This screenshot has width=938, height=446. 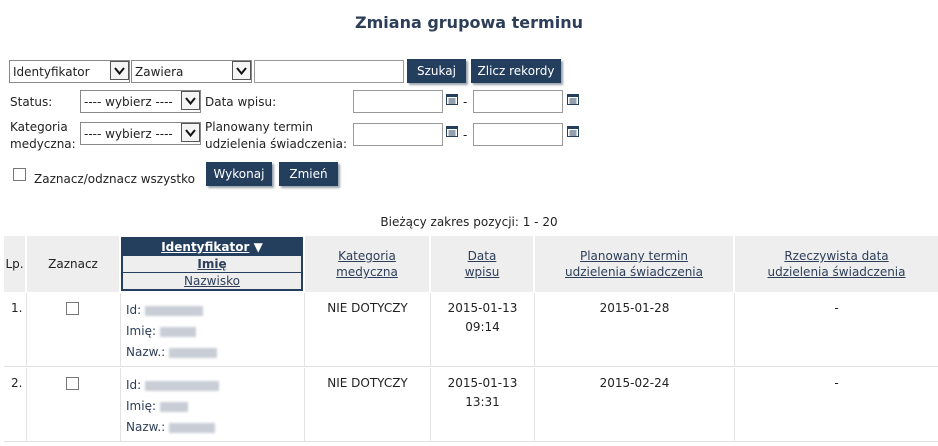 I want to click on row-time: 09:14, so click(x=482, y=327).